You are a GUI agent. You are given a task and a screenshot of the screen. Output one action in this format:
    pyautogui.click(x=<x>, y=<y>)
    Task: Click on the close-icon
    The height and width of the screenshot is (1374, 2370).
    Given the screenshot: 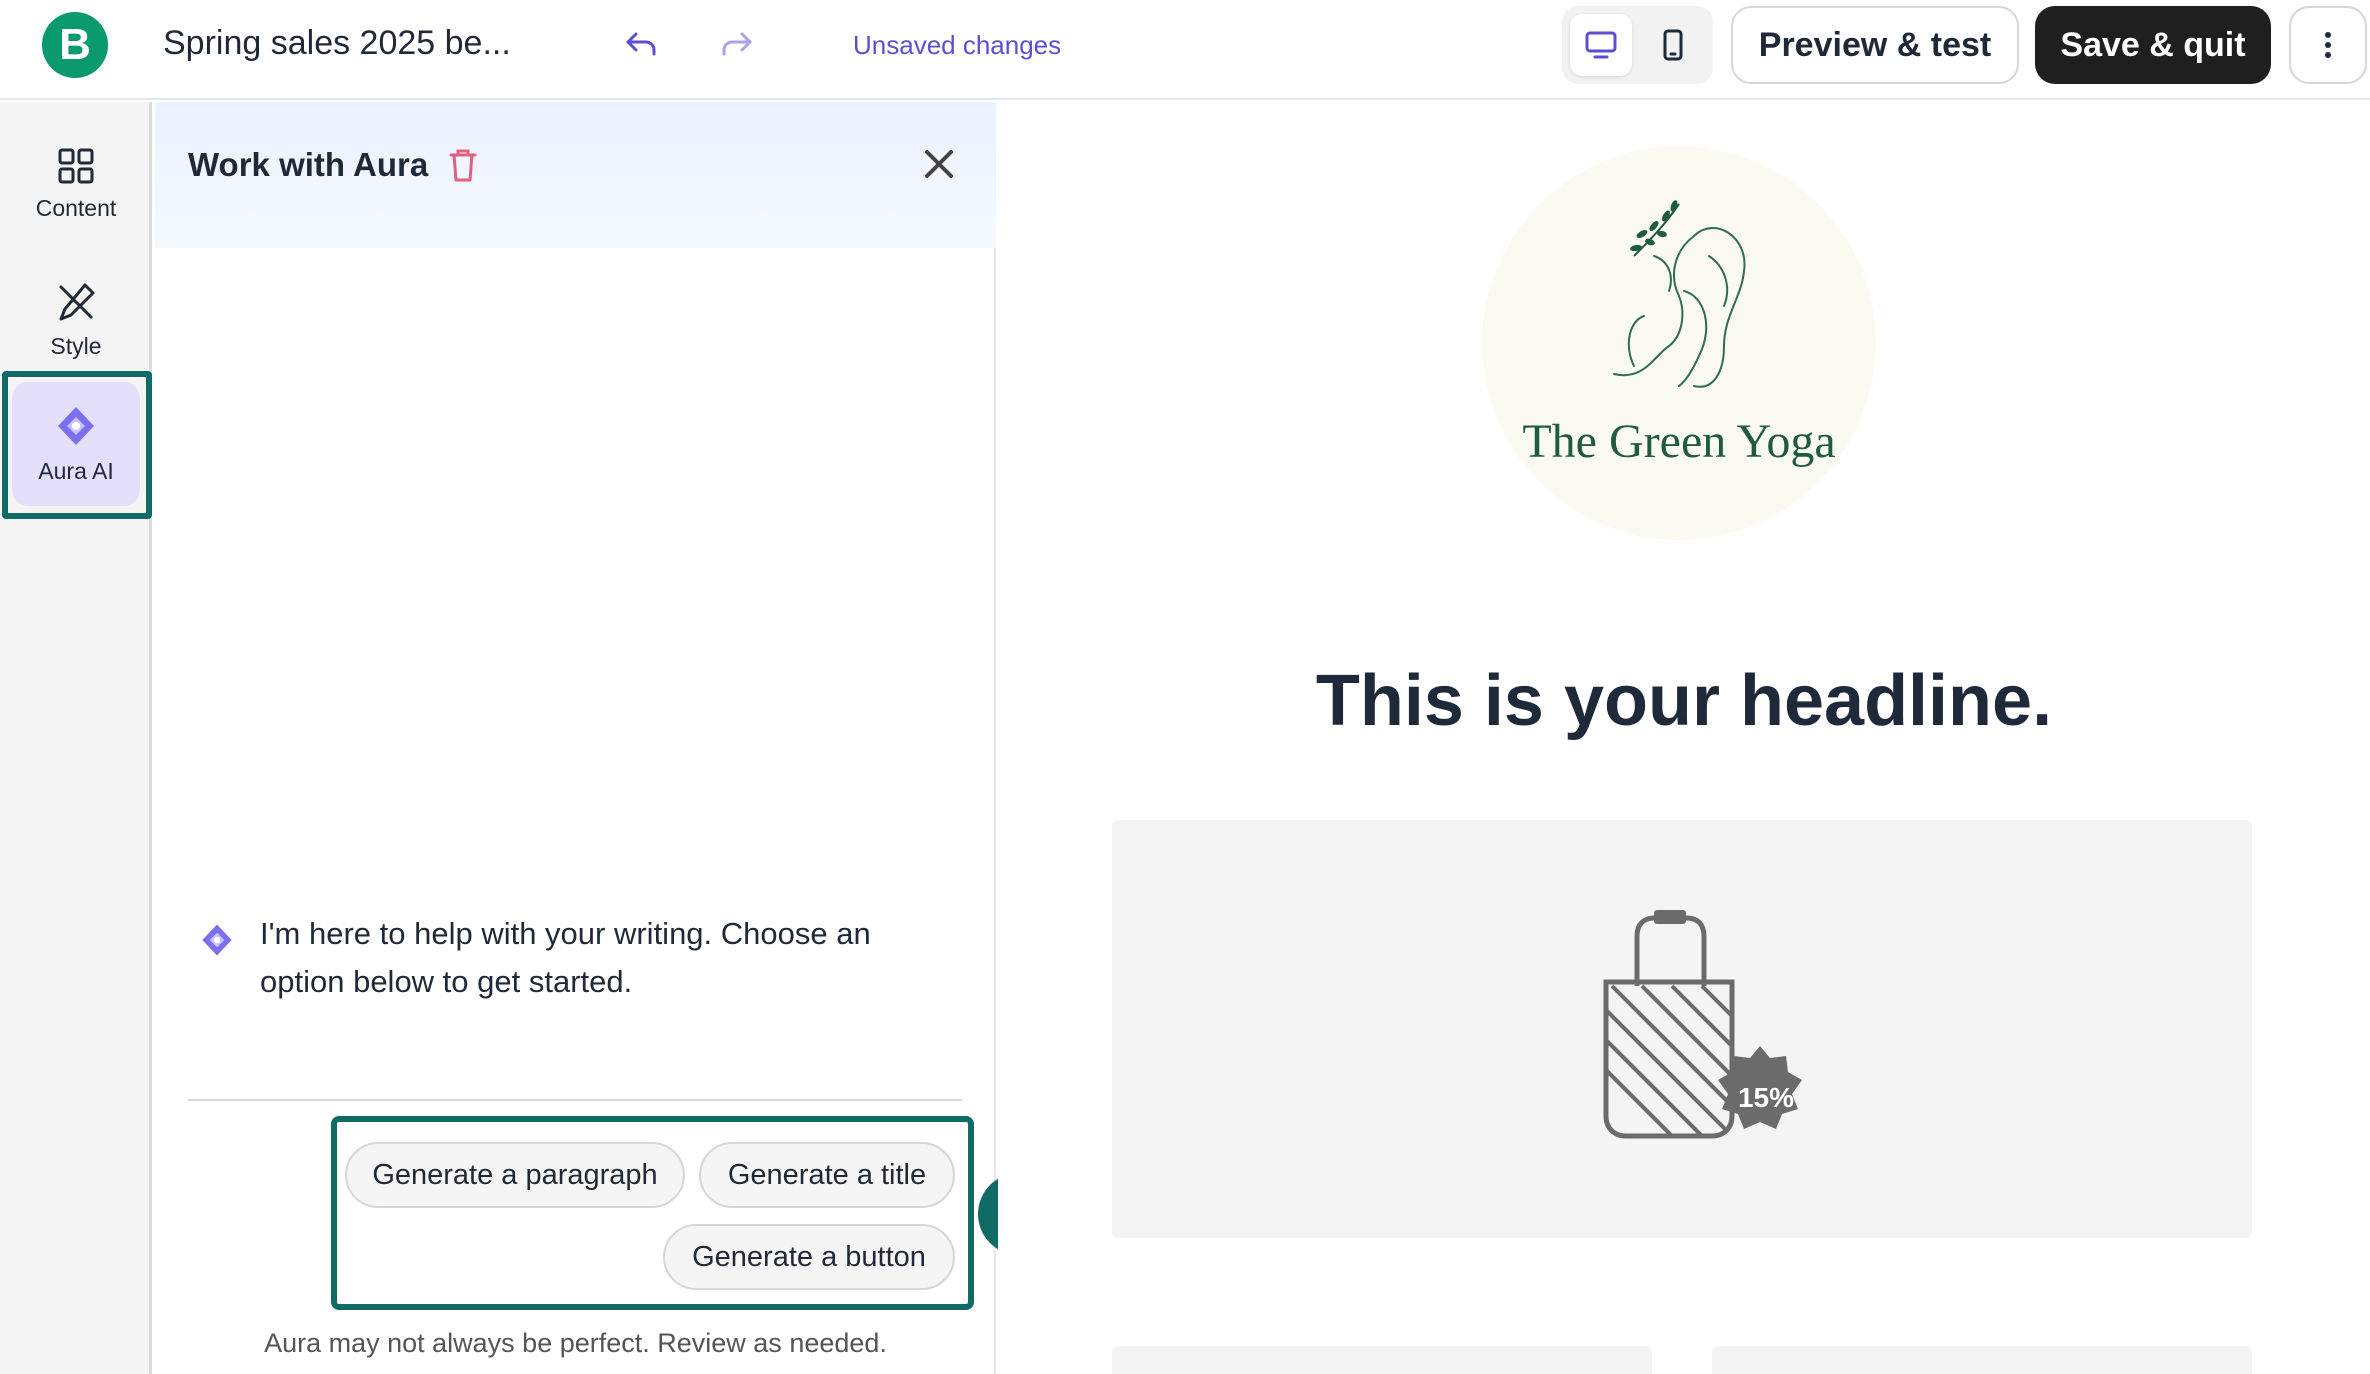 What is the action you would take?
    pyautogui.click(x=939, y=164)
    